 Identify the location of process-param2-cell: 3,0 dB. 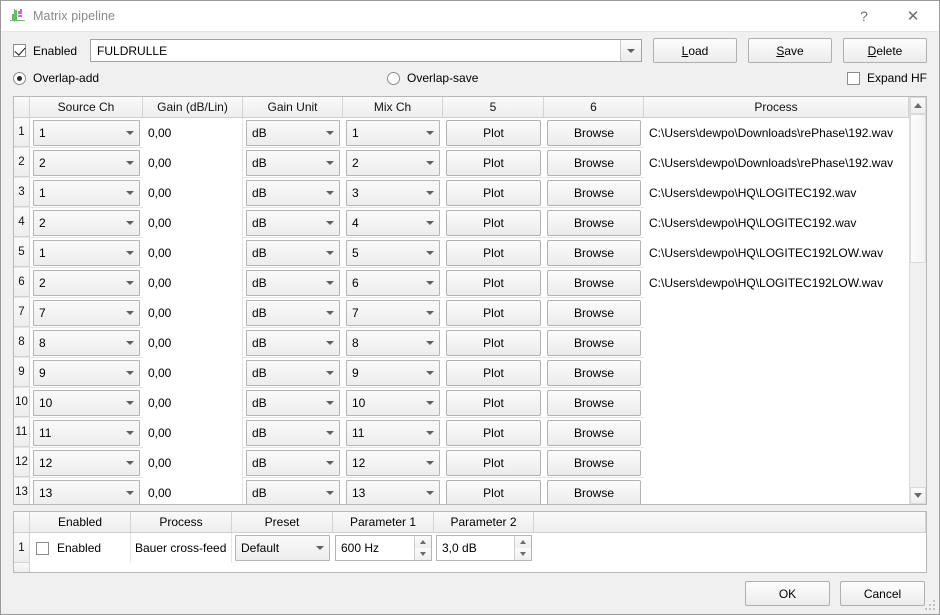
(484, 548).